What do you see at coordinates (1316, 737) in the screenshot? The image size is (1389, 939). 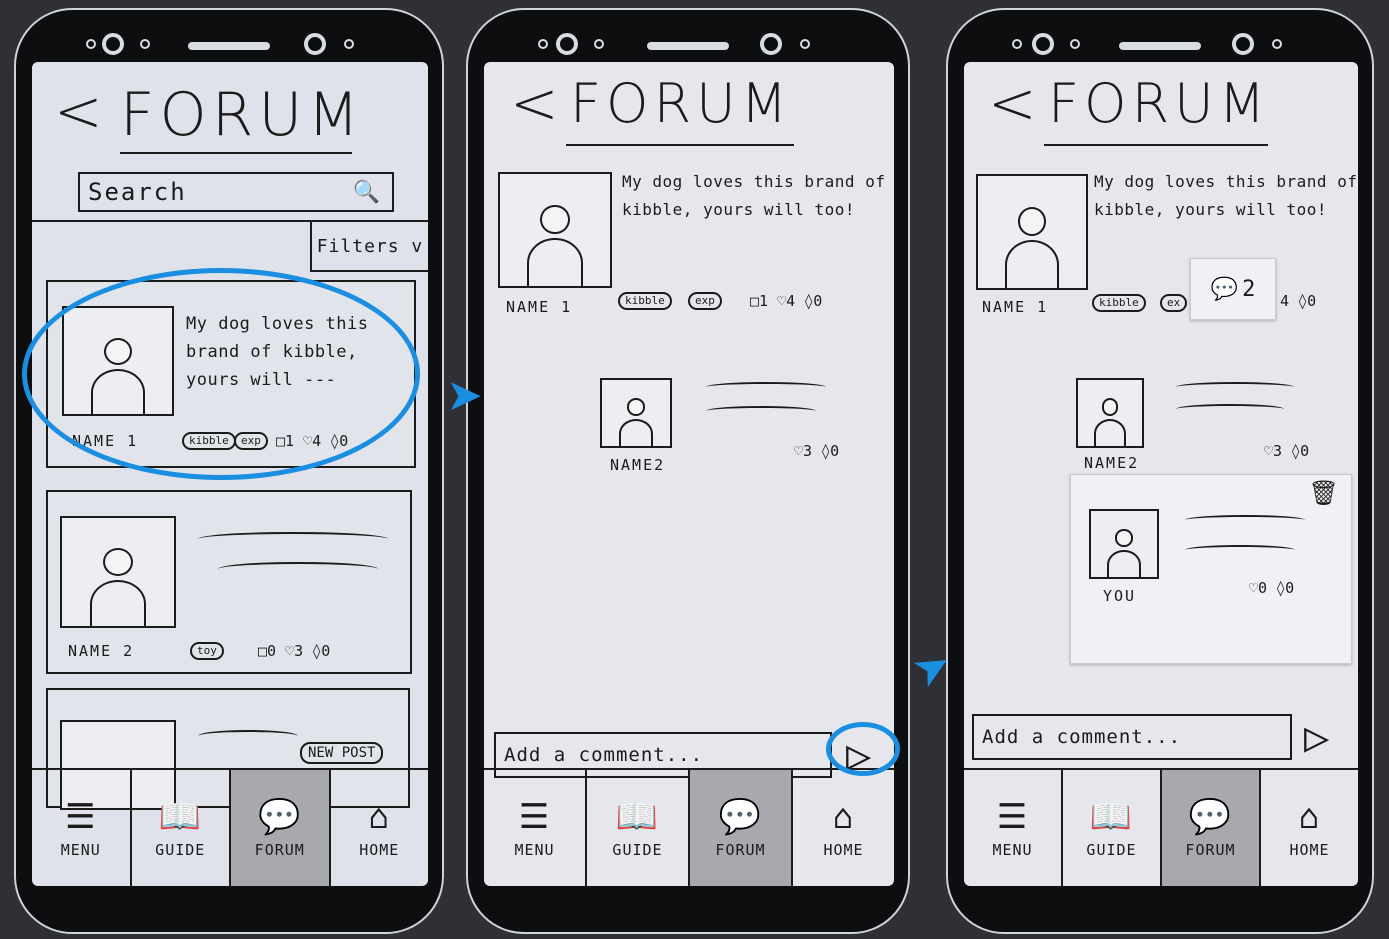 I see `send-icon: ▷` at bounding box center [1316, 737].